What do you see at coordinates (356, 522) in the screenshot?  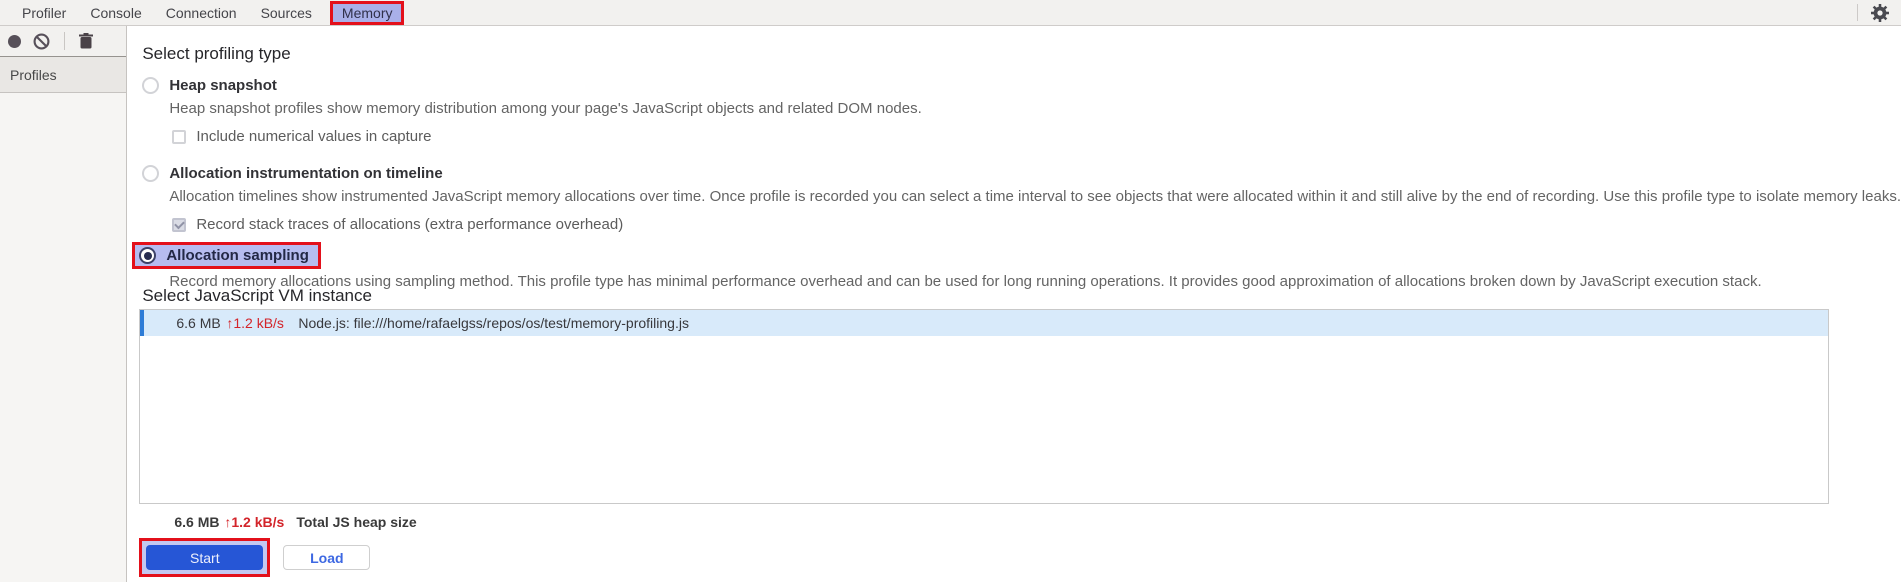 I see `total-heap-label: Total JS heap size` at bounding box center [356, 522].